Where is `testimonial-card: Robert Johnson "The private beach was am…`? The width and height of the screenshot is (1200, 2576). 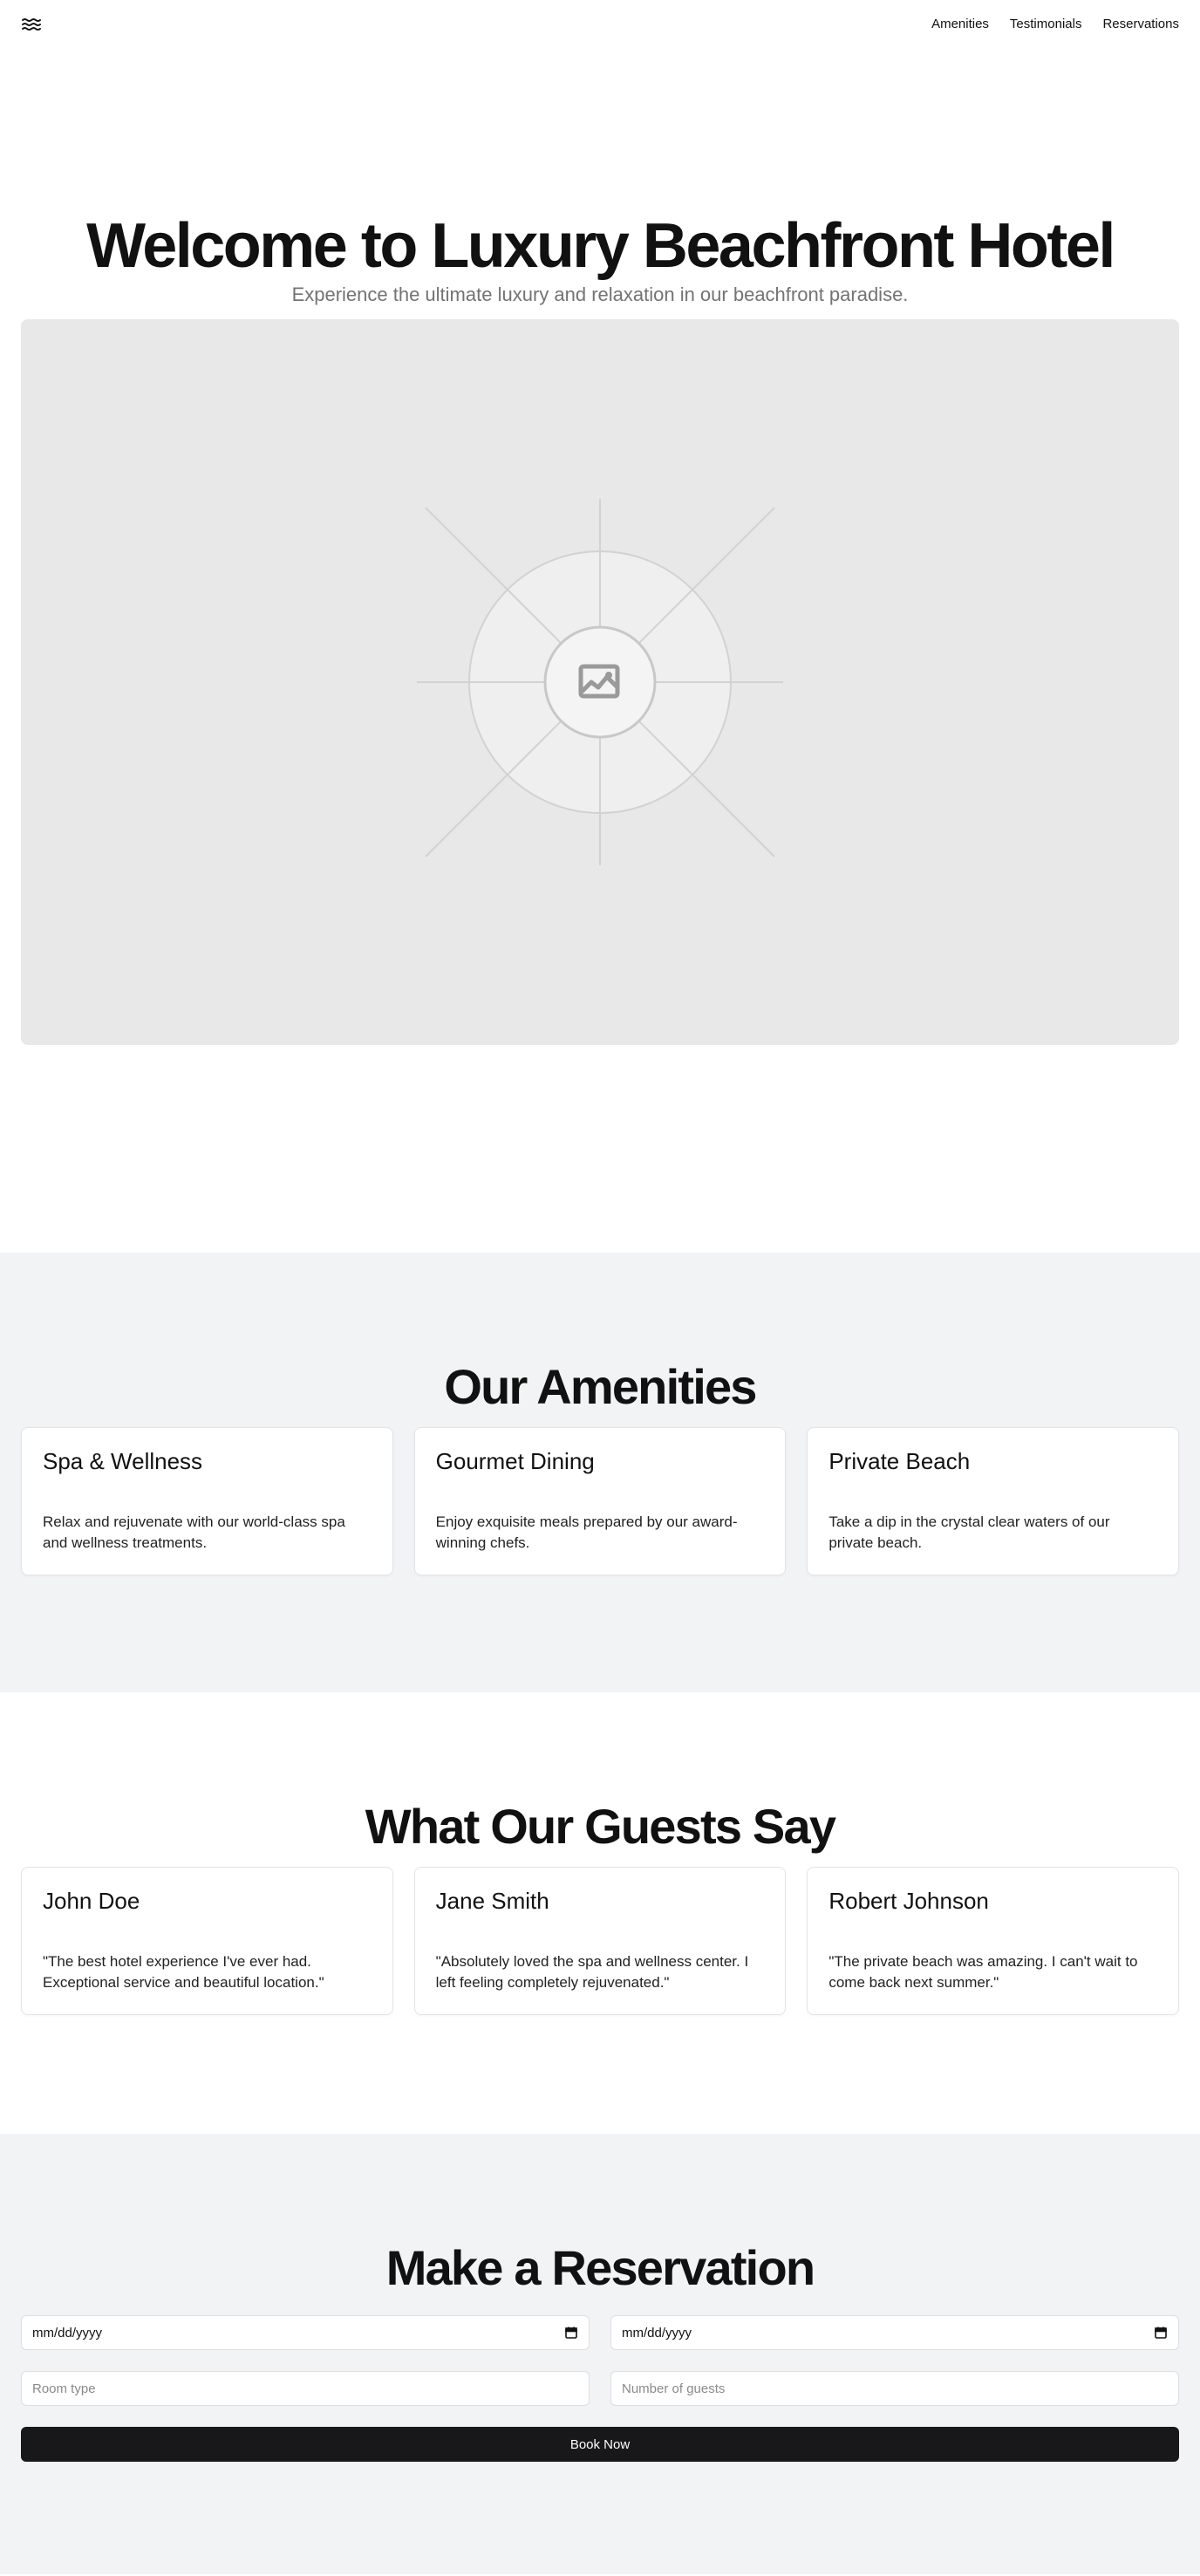 testimonial-card: Robert Johnson "The private beach was am… is located at coordinates (993, 1941).